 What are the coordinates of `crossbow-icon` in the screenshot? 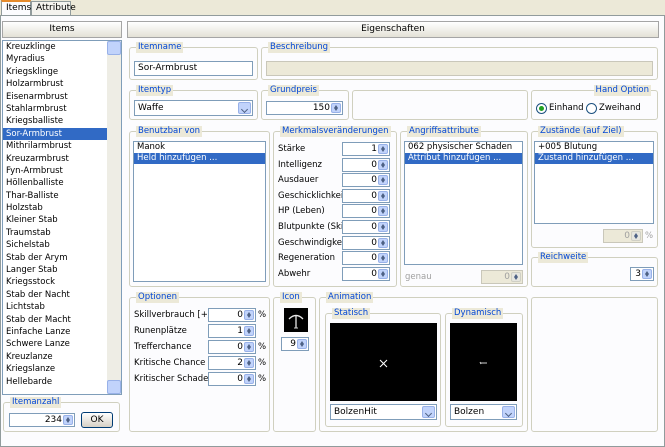 It's located at (296, 321).